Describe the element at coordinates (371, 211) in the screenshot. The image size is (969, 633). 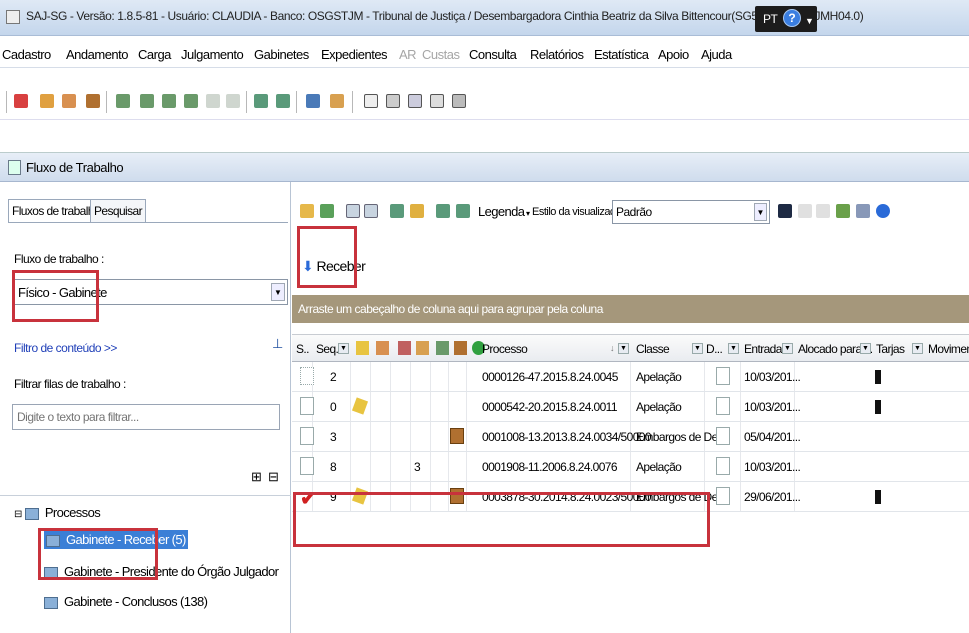
I see `collapse-icon` at that location.